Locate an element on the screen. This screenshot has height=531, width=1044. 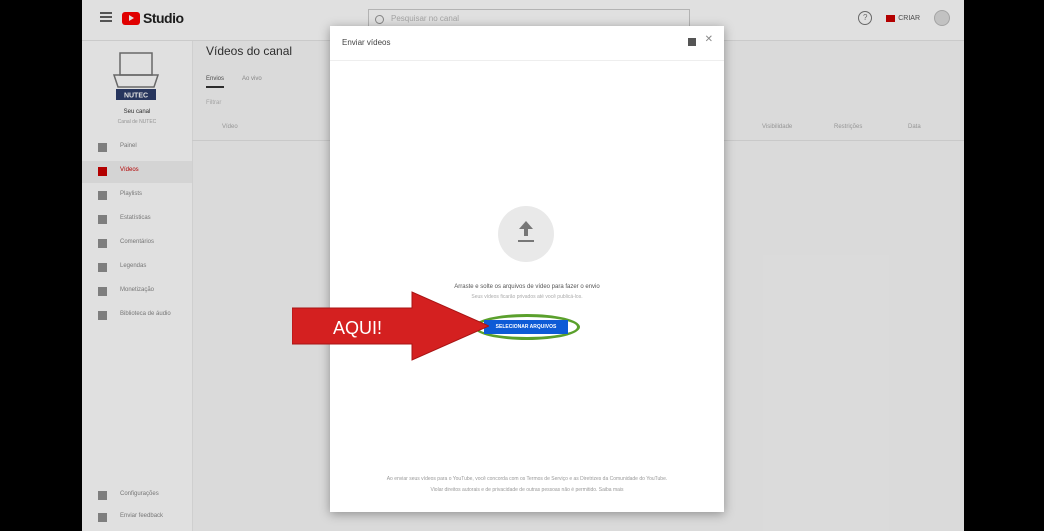
select-files-button: SELECIONAR ARQUIVOS is located at coordinates (526, 327).